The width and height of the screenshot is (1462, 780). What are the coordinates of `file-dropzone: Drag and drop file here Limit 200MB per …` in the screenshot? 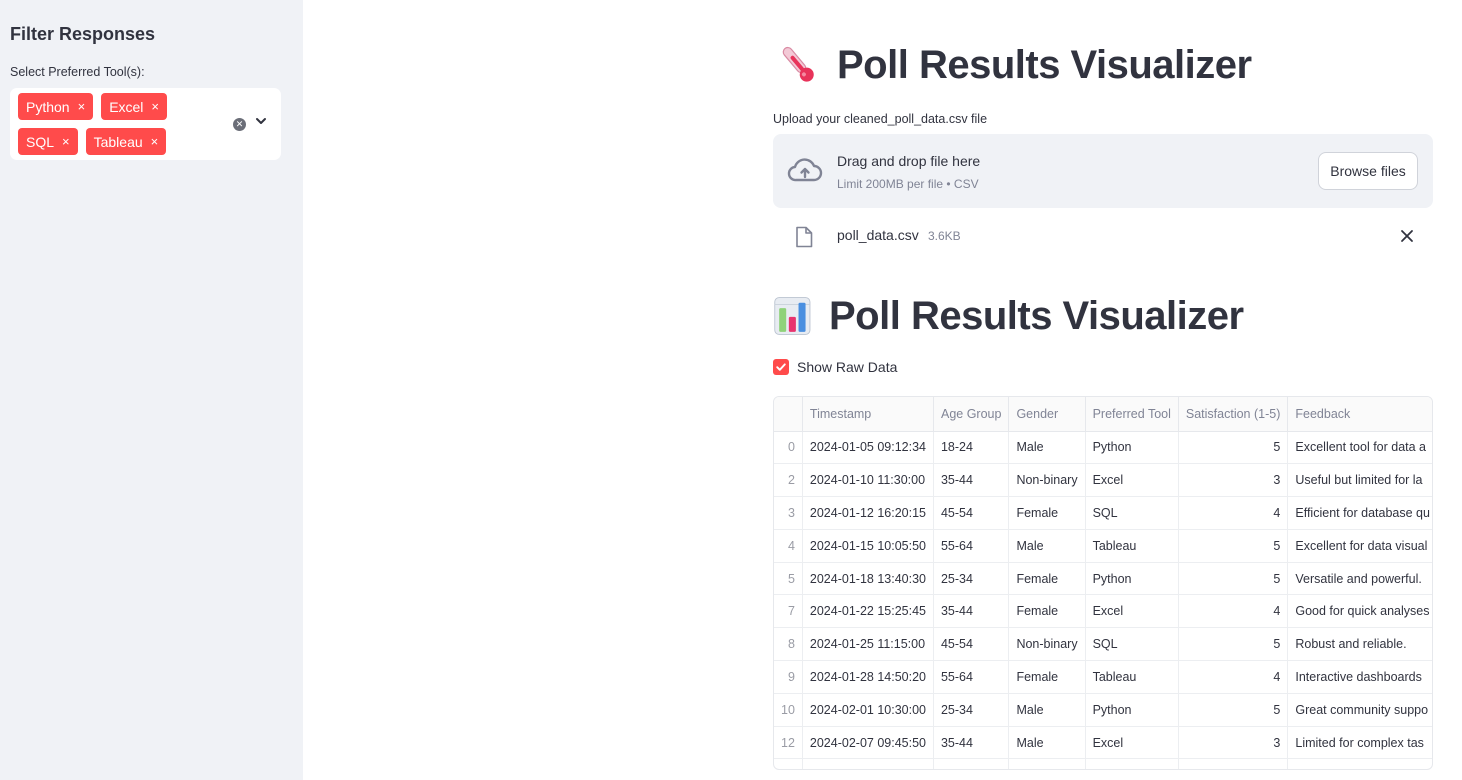 It's located at (1103, 171).